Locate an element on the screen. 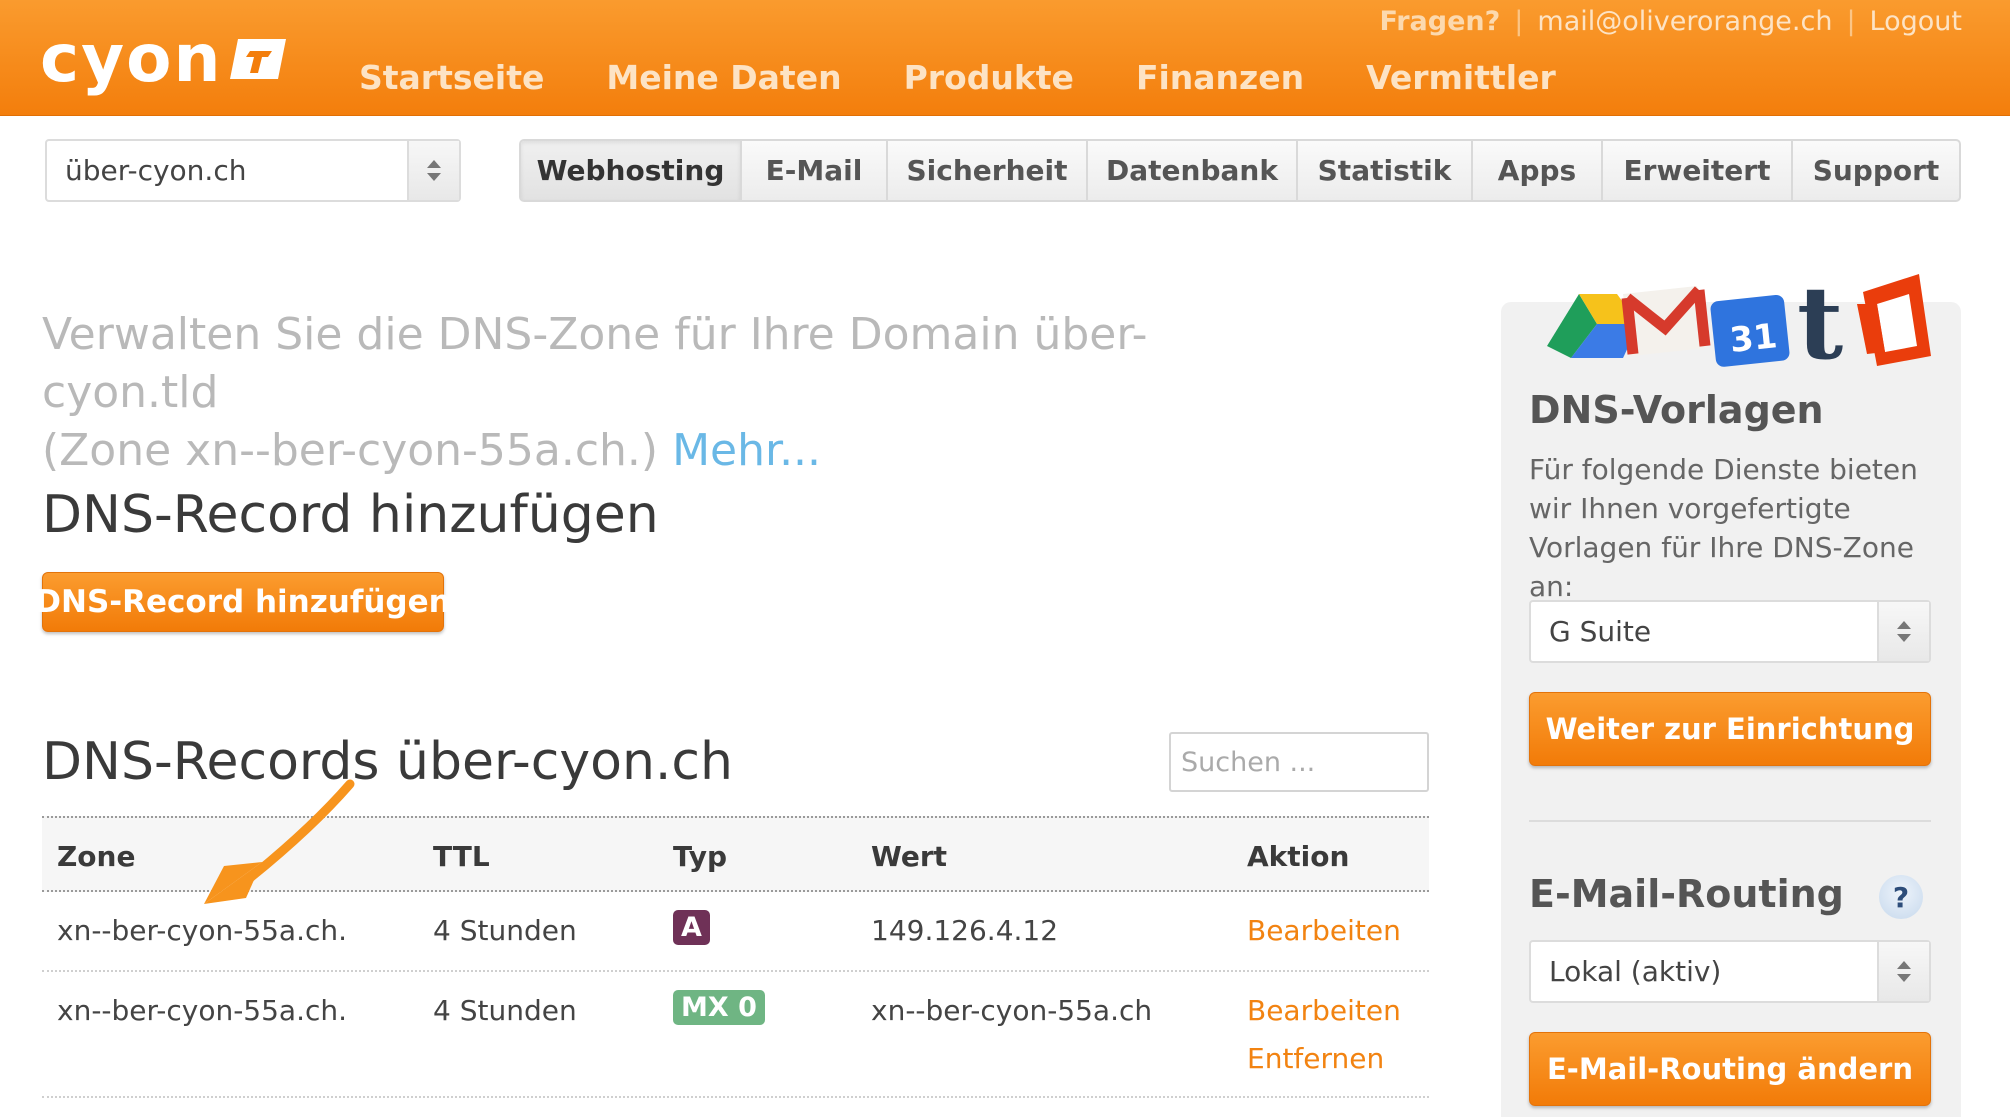 Image resolution: width=2010 pixels, height=1117 pixels. continue-setup-button: Weiter zur Einrichtung is located at coordinates (1730, 729).